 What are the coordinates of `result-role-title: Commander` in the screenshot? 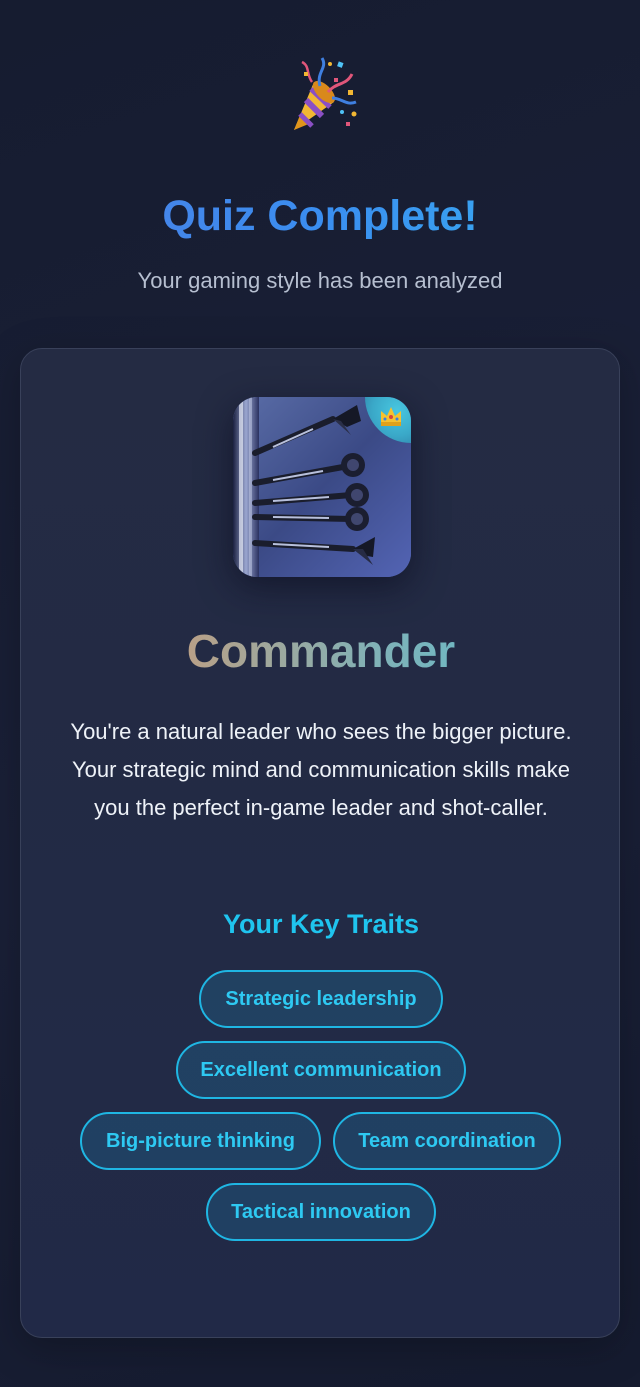 It's located at (321, 651).